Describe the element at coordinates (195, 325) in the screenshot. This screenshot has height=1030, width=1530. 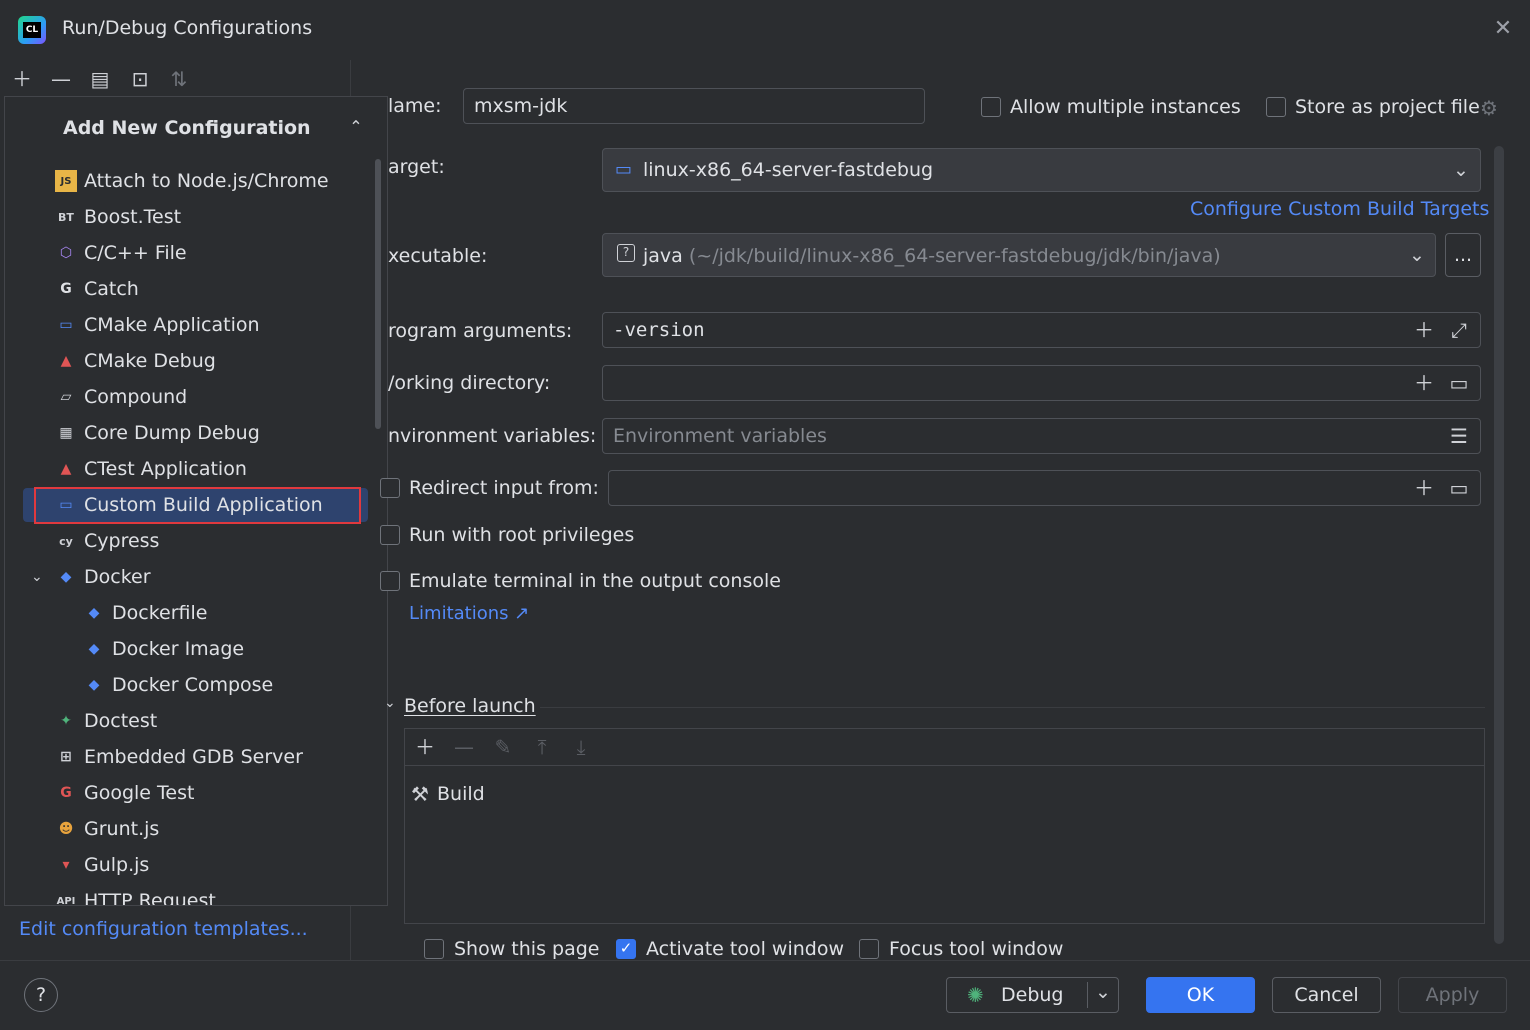
I see `config-type-item: ▭ CMake Application` at that location.